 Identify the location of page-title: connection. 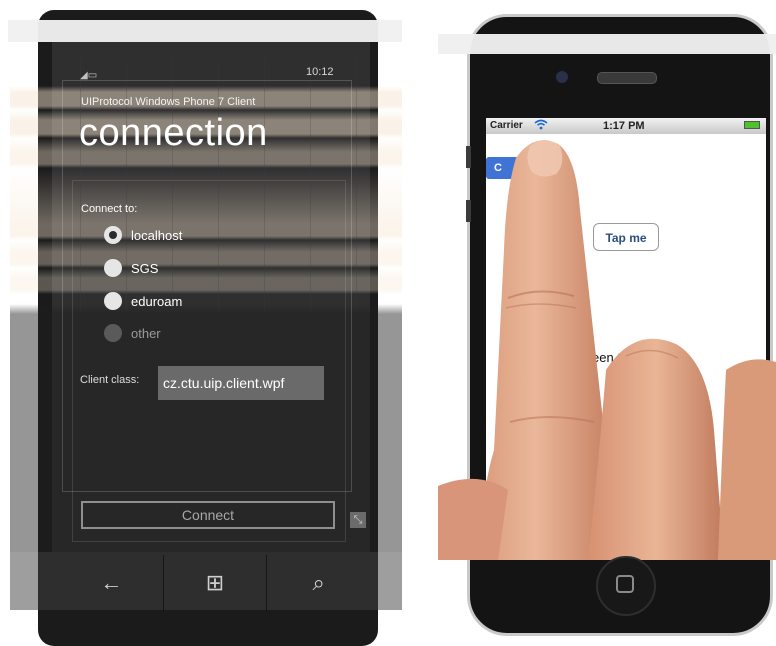
(173, 133).